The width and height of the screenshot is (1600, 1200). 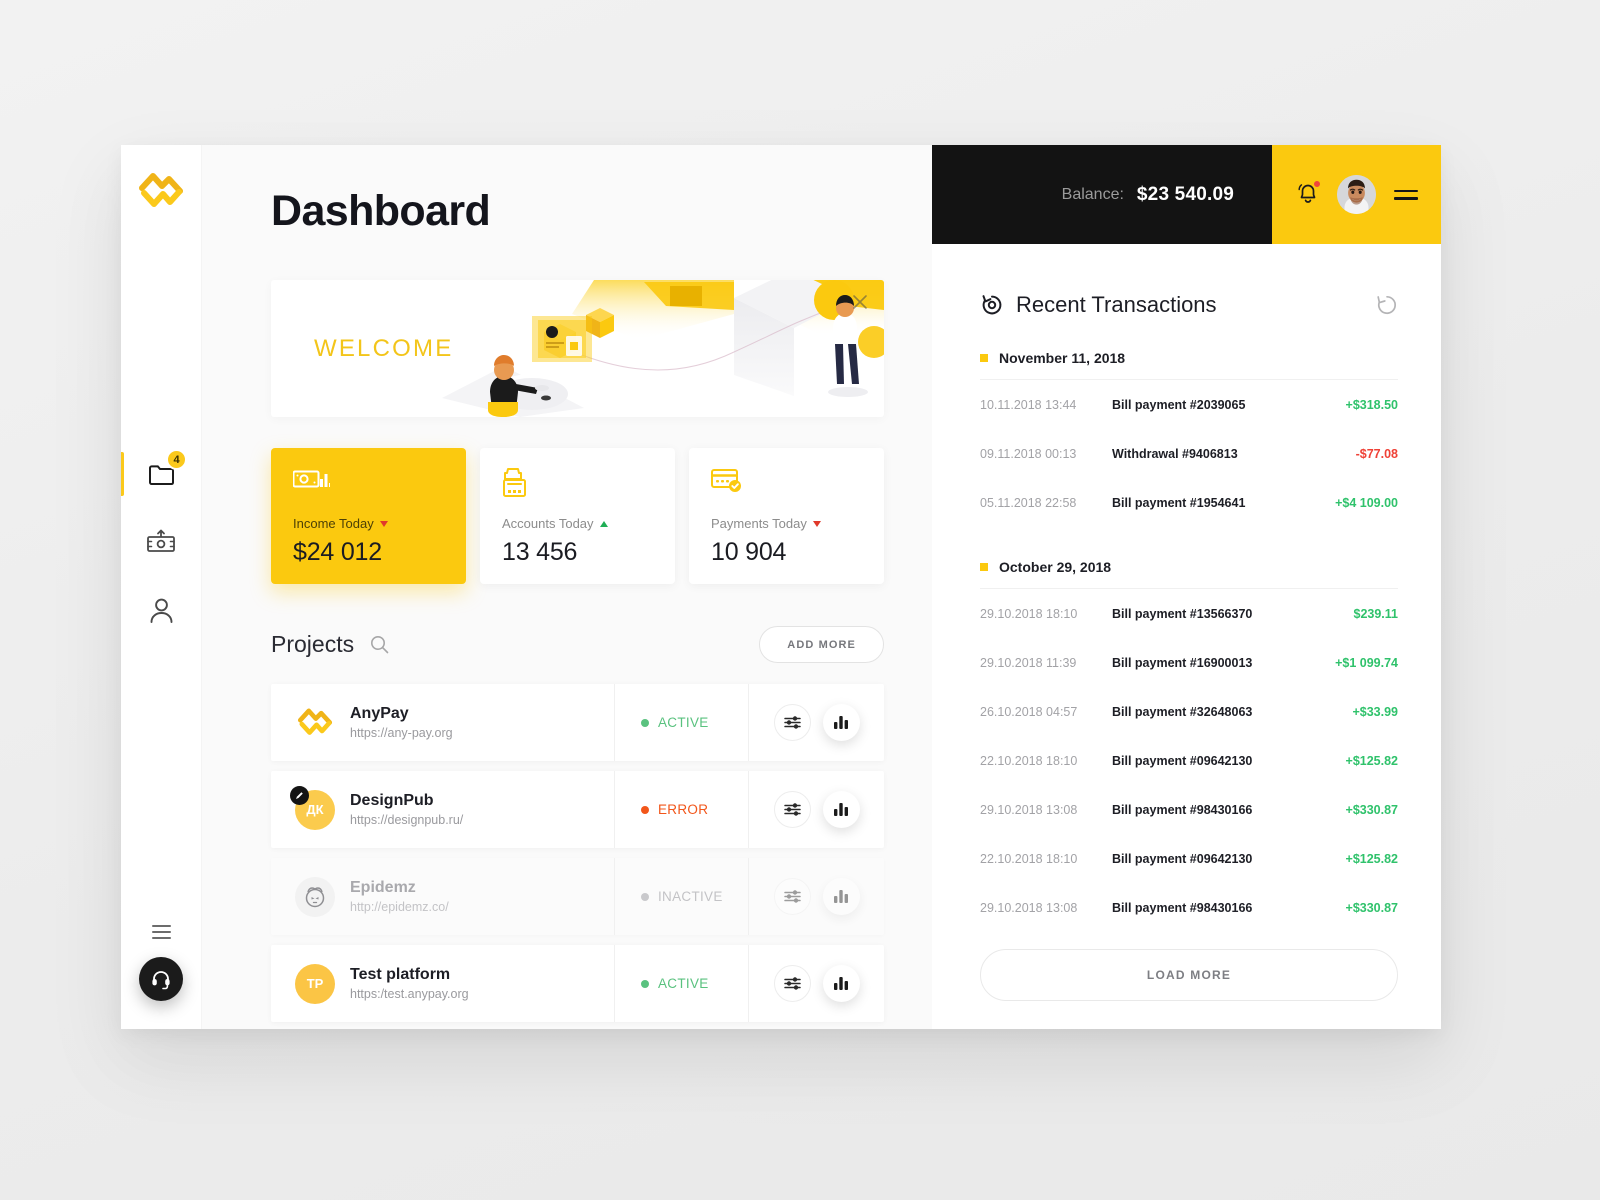 I want to click on project-row: AnyPay https://any-pay.org ACTIVE, so click(x=577, y=722).